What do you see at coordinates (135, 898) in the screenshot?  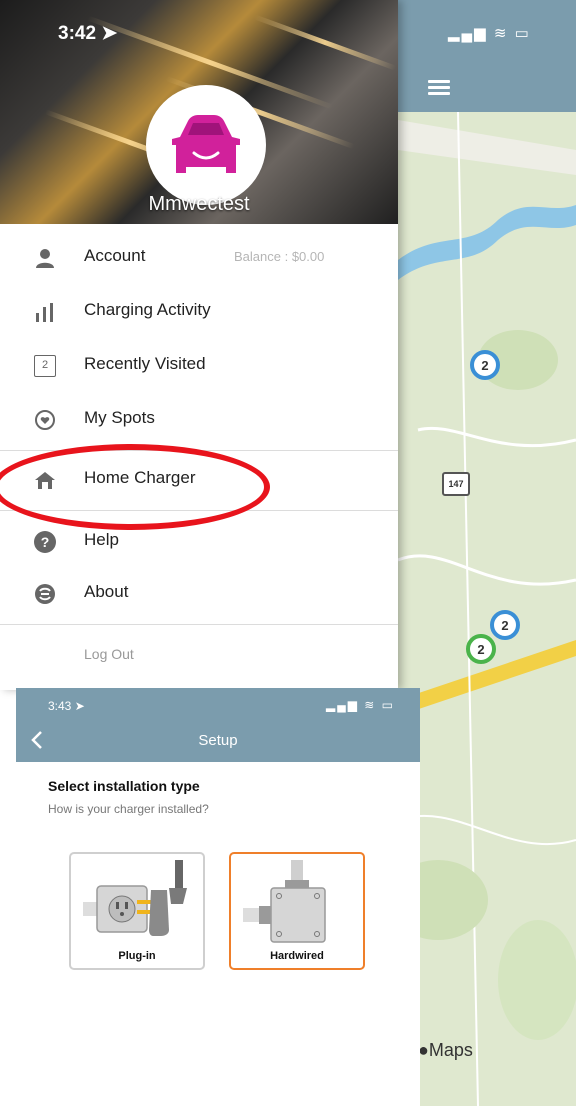 I see `outlet-plug-icon` at bounding box center [135, 898].